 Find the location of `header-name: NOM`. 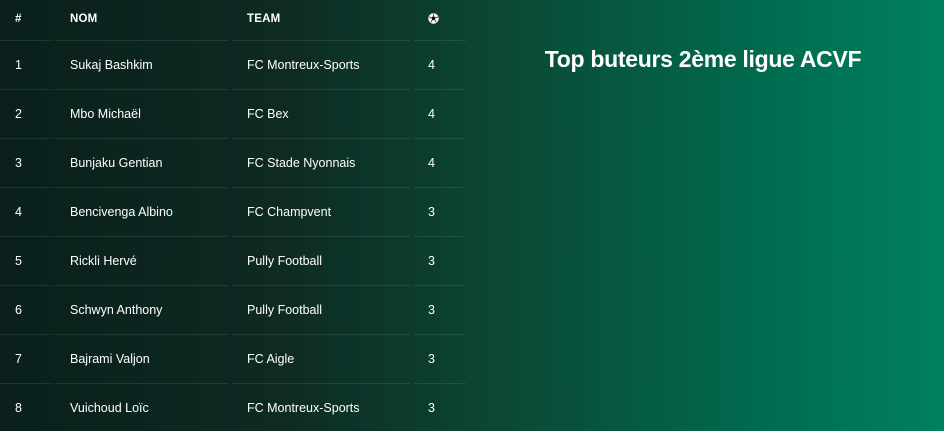

header-name: NOM is located at coordinates (84, 19).